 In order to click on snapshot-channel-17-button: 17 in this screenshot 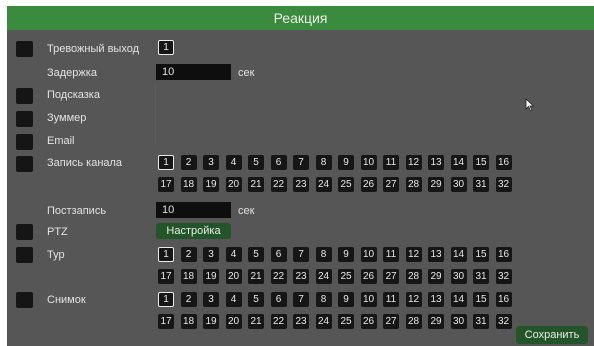, I will do `click(166, 321)`.